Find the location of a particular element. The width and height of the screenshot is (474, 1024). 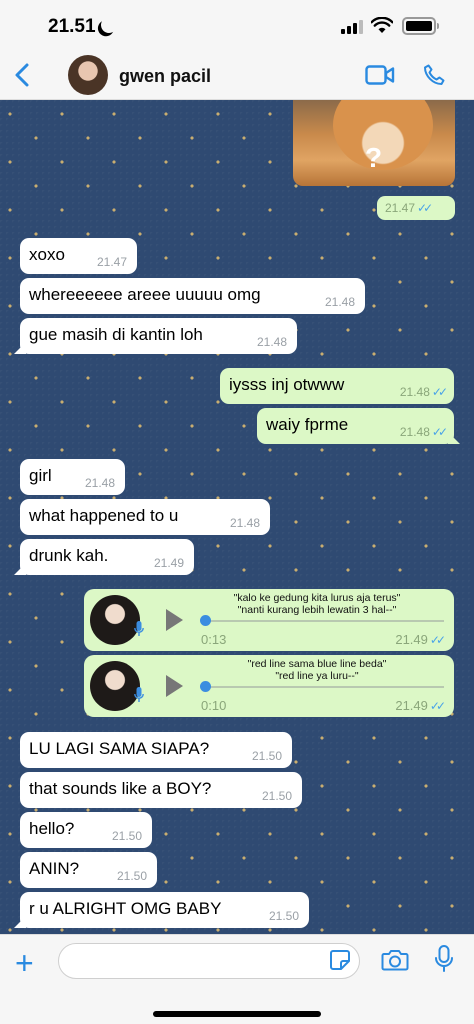

message-incoming: whereeeeee areee uuuuu omg 21.48 is located at coordinates (192, 296).